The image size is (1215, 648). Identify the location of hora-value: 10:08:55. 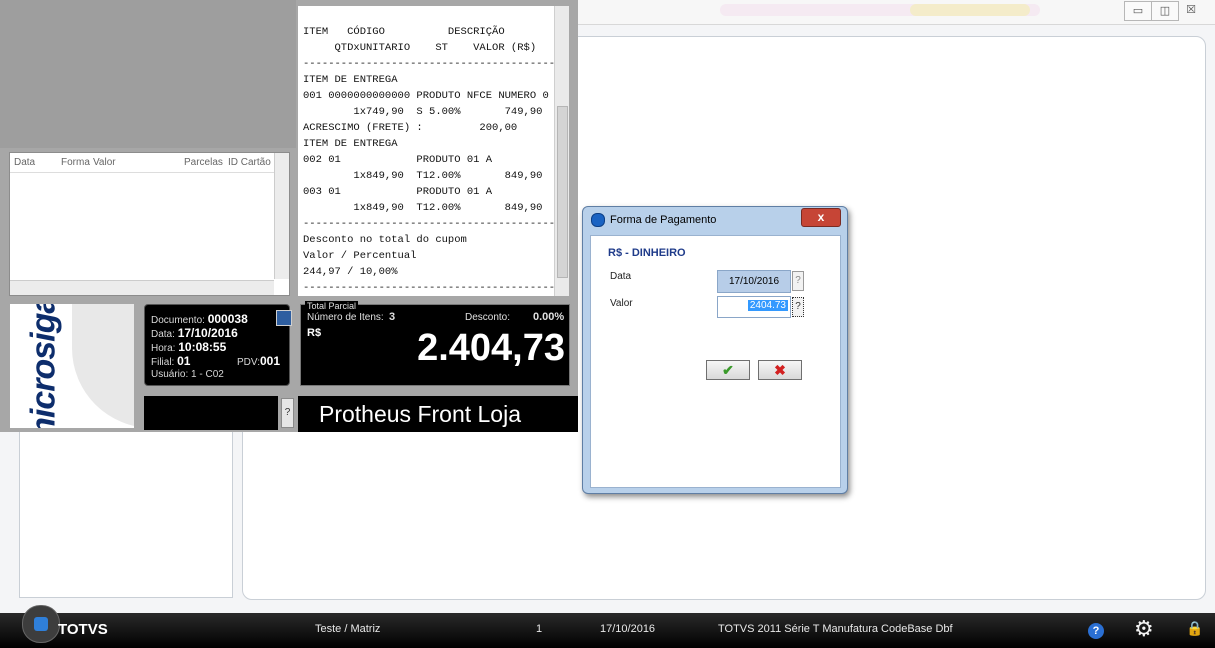
(202, 347).